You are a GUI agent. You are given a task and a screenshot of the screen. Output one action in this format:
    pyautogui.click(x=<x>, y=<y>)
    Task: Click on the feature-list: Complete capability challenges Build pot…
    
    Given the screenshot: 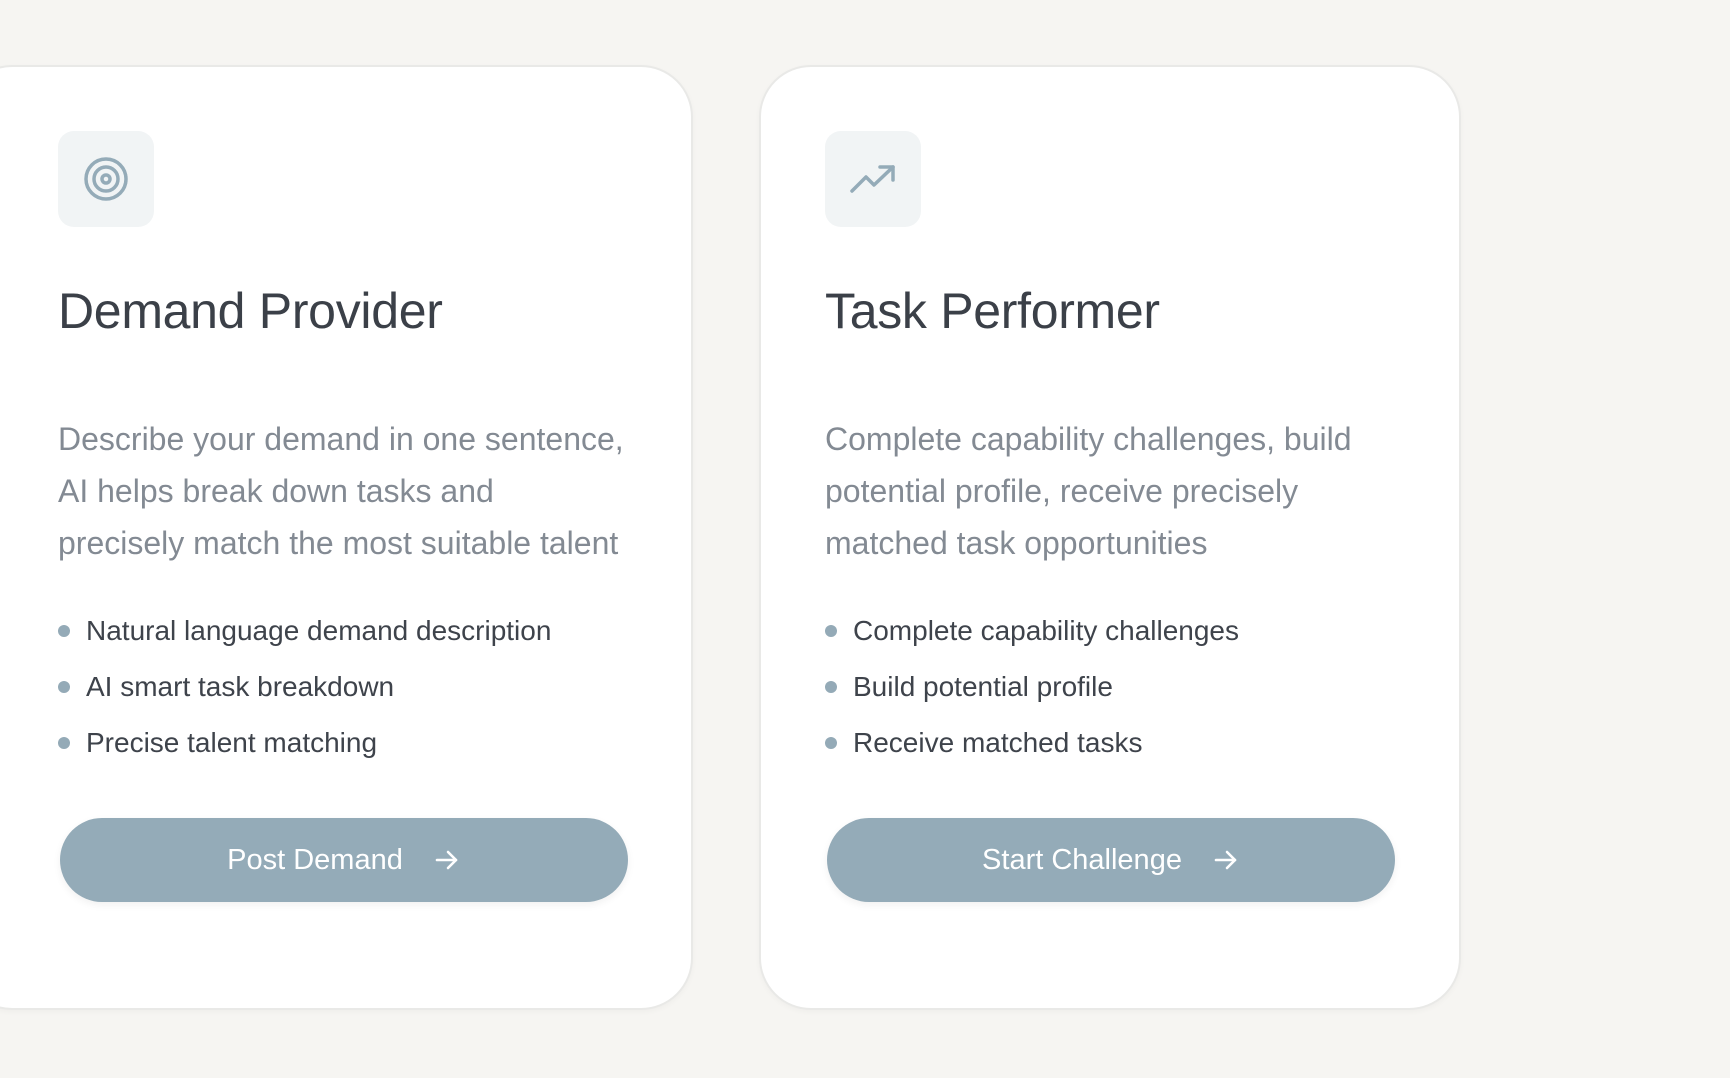 What is the action you would take?
    pyautogui.click(x=1110, y=687)
    